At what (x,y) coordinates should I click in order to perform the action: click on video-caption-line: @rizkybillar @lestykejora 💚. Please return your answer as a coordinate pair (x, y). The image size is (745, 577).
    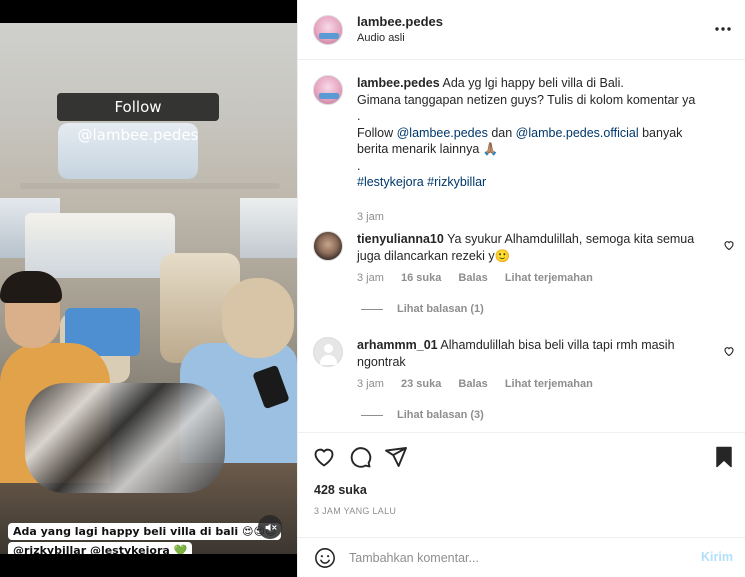
    Looking at the image, I should click on (100, 548).